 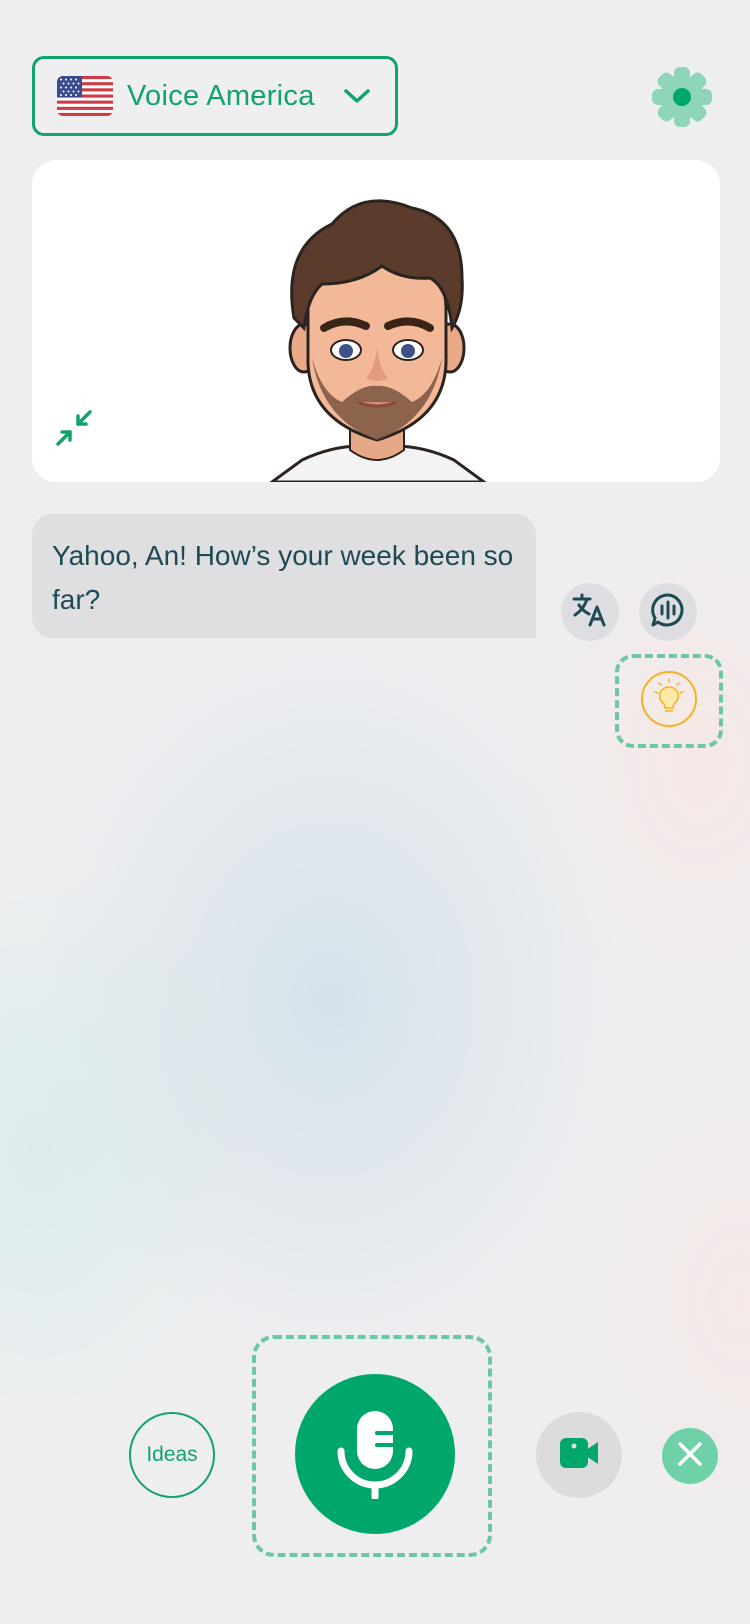 I want to click on speech-bubble-audio-icon, so click(x=668, y=612).